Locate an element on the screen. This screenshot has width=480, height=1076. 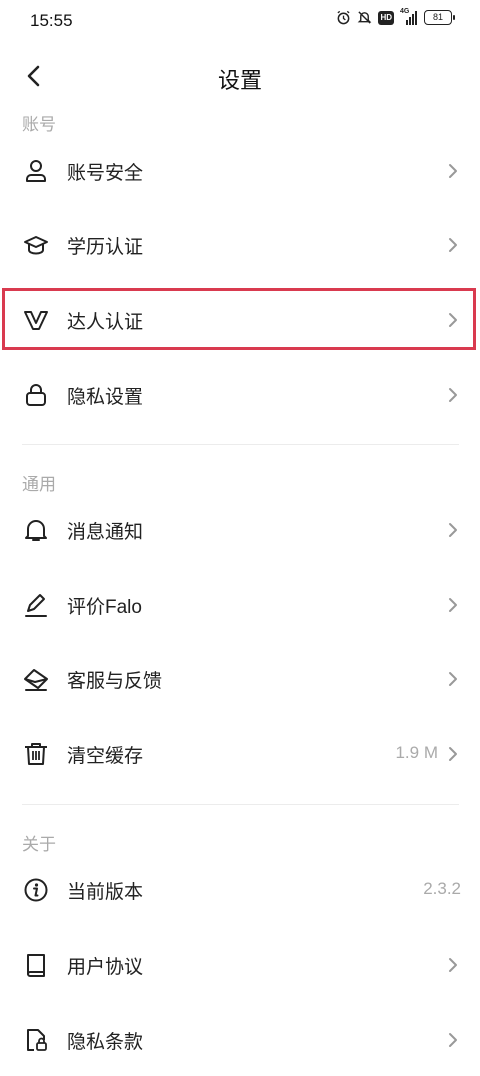
page-title: 设置 is located at coordinates (239, 80).